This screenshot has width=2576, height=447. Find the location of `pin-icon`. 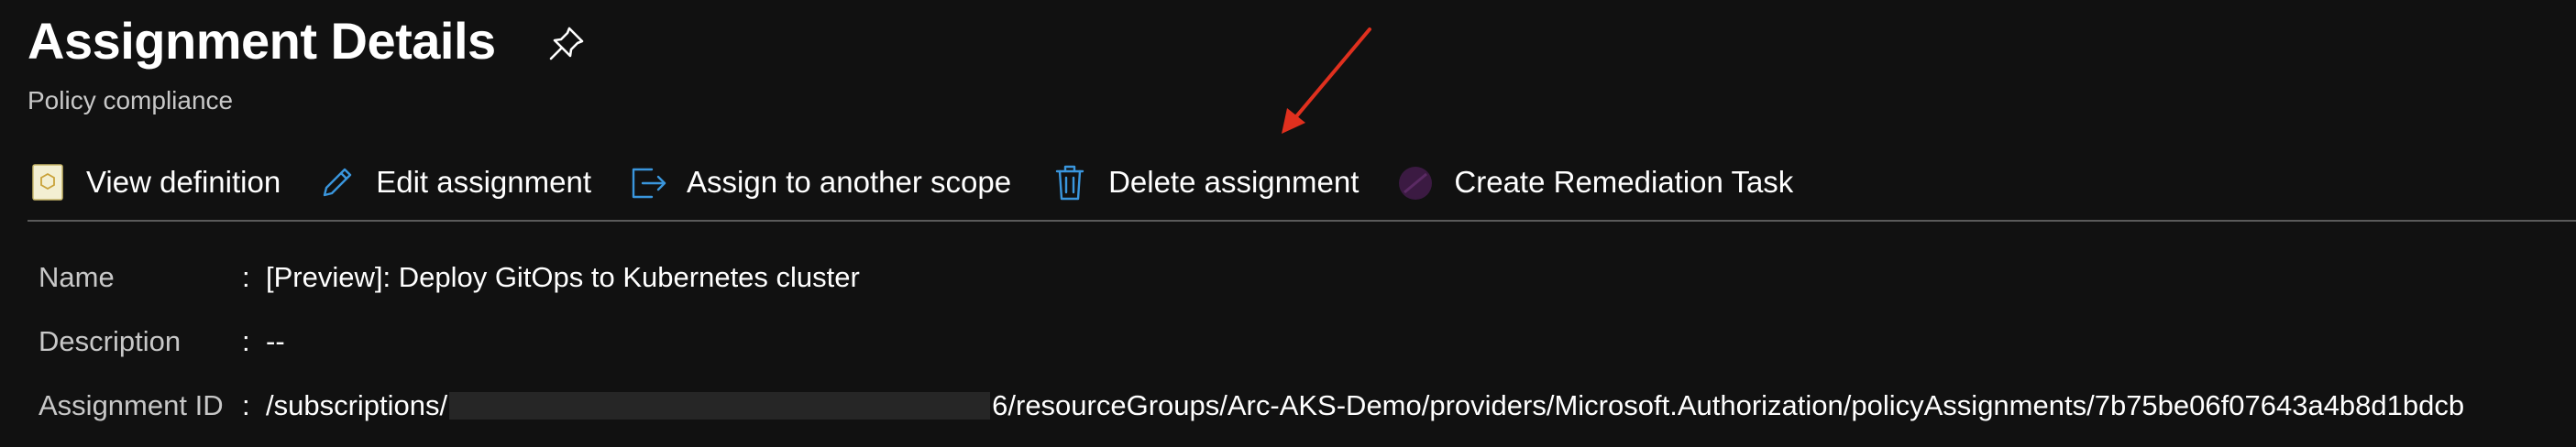

pin-icon is located at coordinates (567, 44).